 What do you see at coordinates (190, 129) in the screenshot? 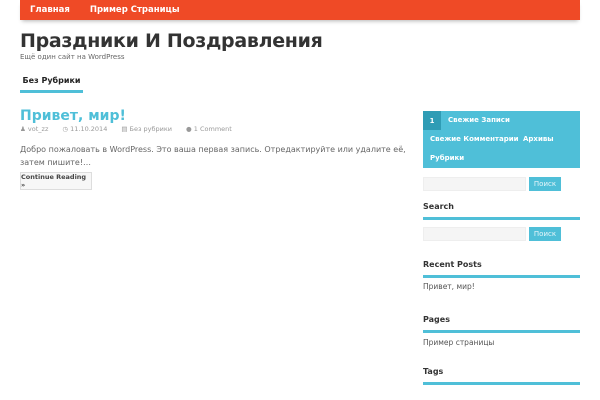
I see `comment-icon: ●` at bounding box center [190, 129].